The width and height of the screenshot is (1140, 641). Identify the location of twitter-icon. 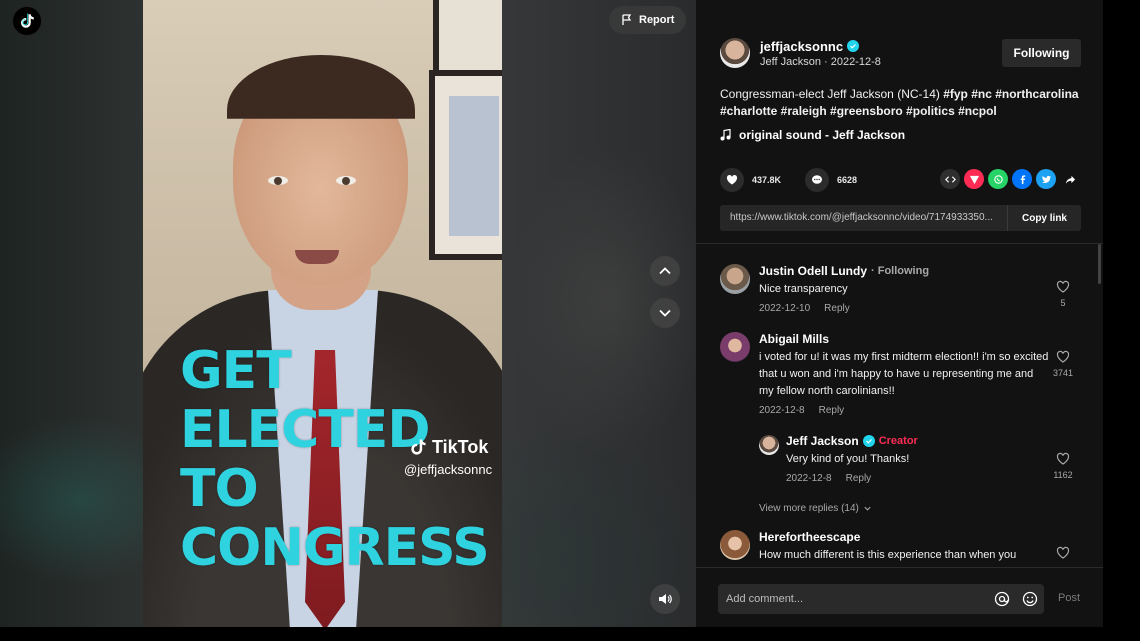
(1046, 179).